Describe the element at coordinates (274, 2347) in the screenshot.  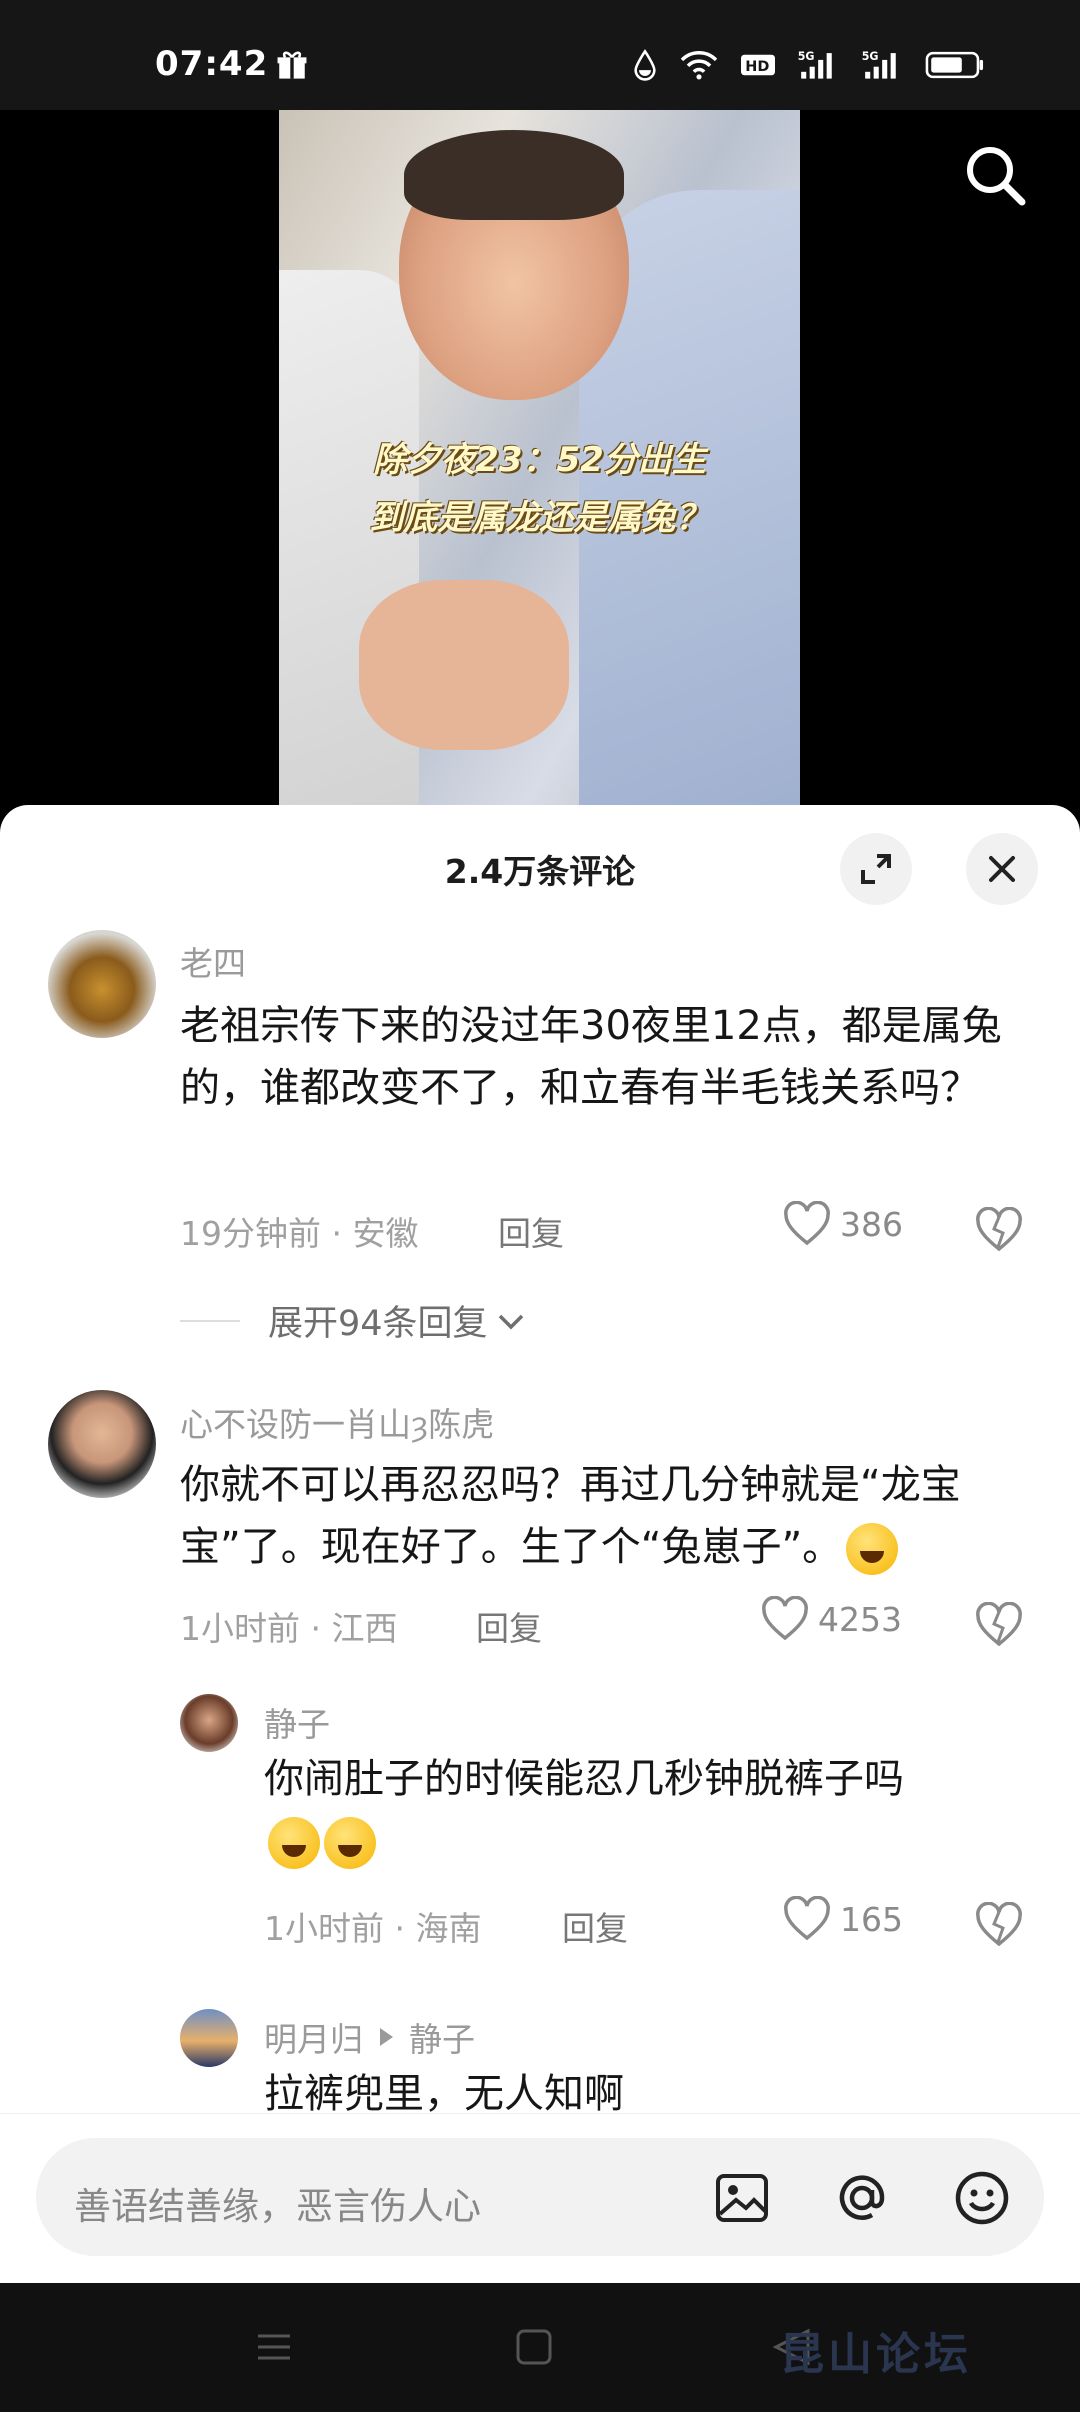
I see `menu-icon` at that location.